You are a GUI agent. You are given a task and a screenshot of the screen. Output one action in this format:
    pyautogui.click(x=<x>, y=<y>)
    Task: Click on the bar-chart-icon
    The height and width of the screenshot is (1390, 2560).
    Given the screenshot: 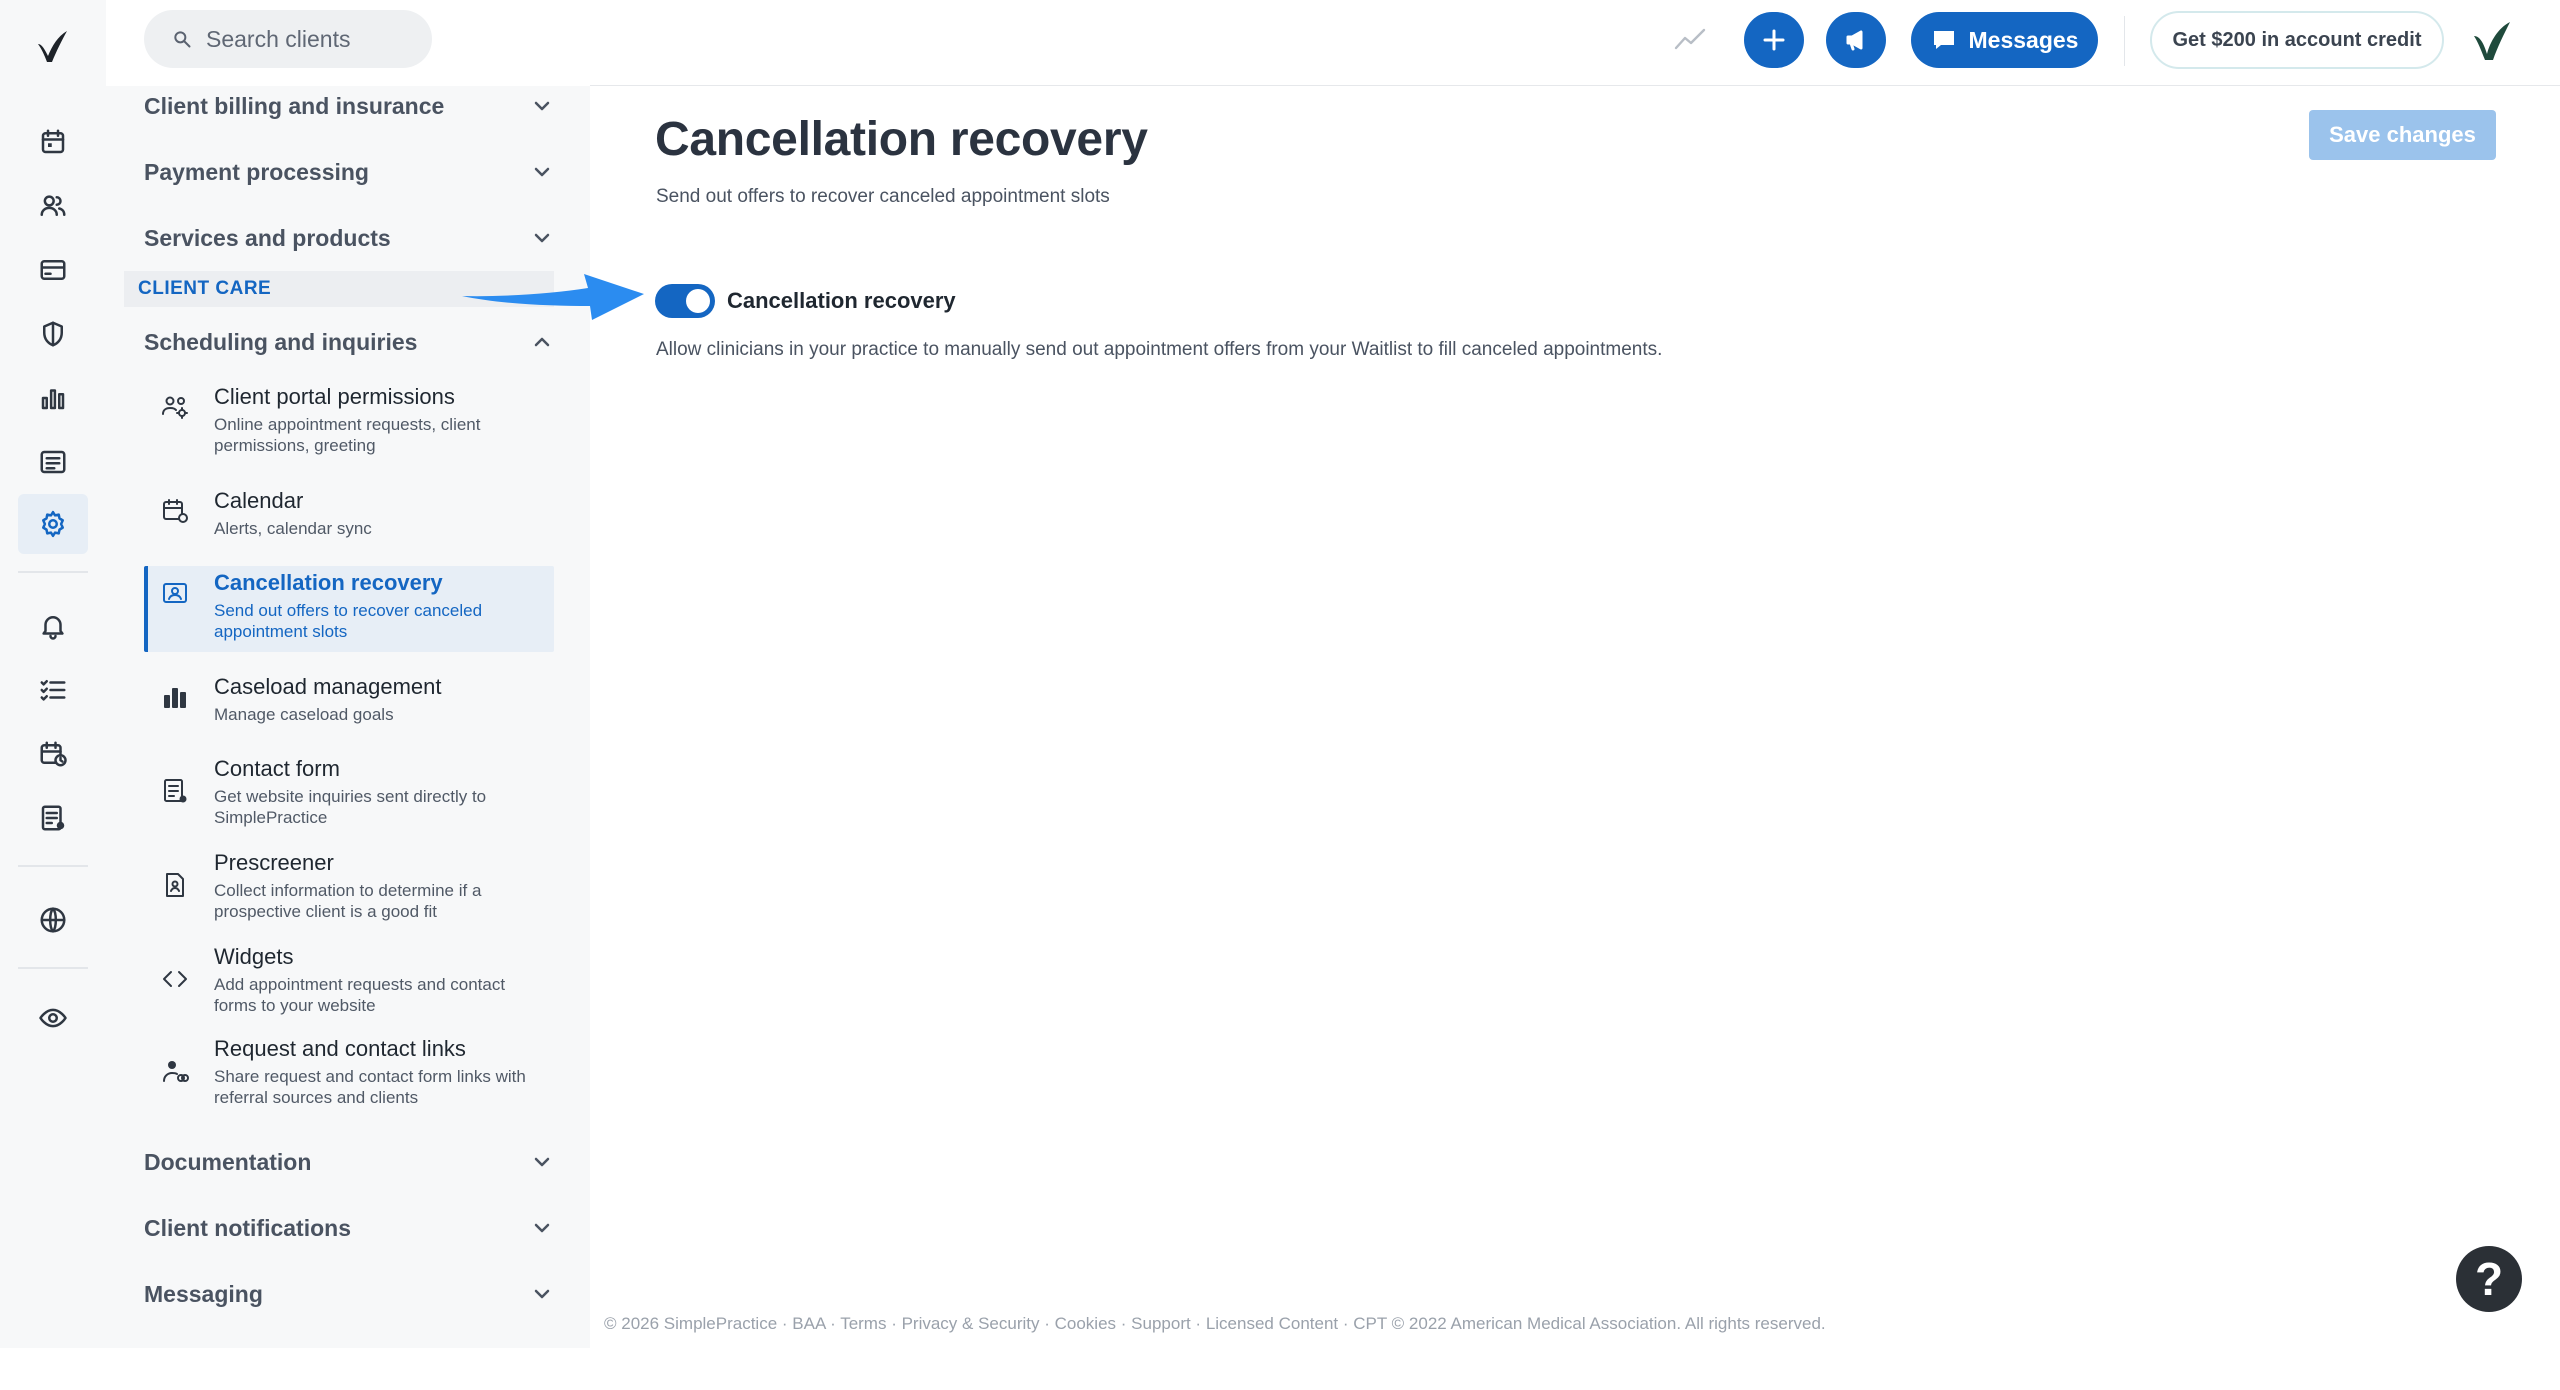 What is the action you would take?
    pyautogui.click(x=175, y=697)
    